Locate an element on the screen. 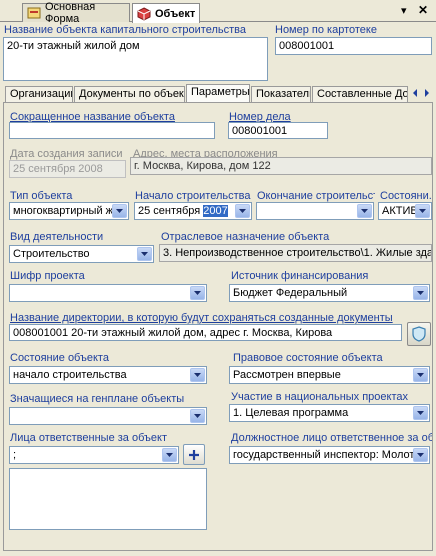  object-icon is located at coordinates (144, 13).